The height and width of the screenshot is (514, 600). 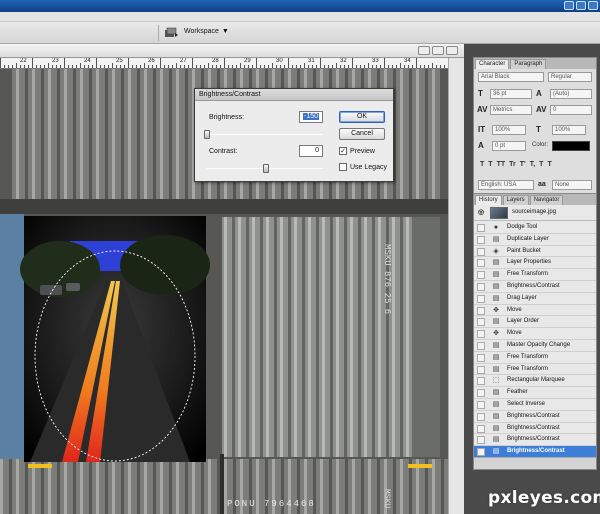 What do you see at coordinates (535, 346) in the screenshot?
I see `history-item: ▤ Master Opacity Change` at bounding box center [535, 346].